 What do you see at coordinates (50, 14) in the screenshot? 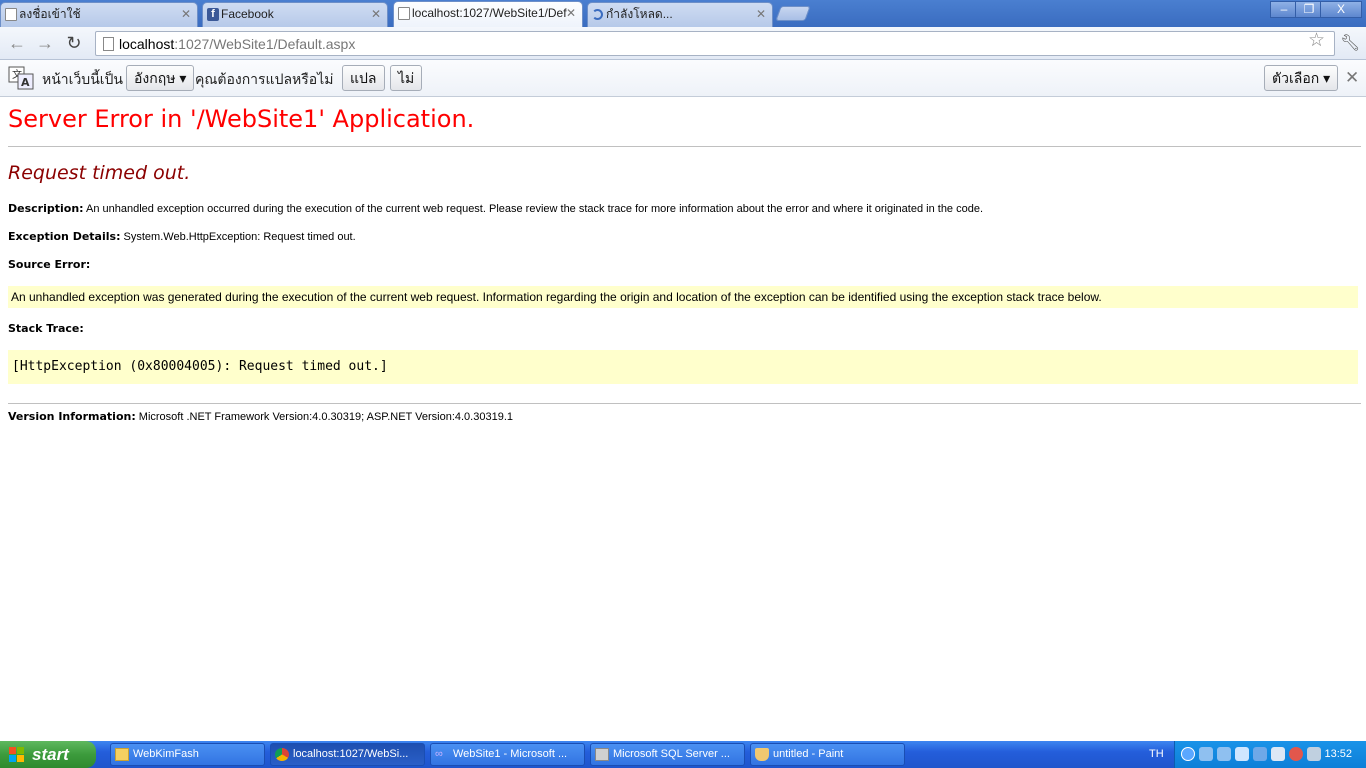
I see `tab-title: ลงชื่อเข้าใช้` at bounding box center [50, 14].